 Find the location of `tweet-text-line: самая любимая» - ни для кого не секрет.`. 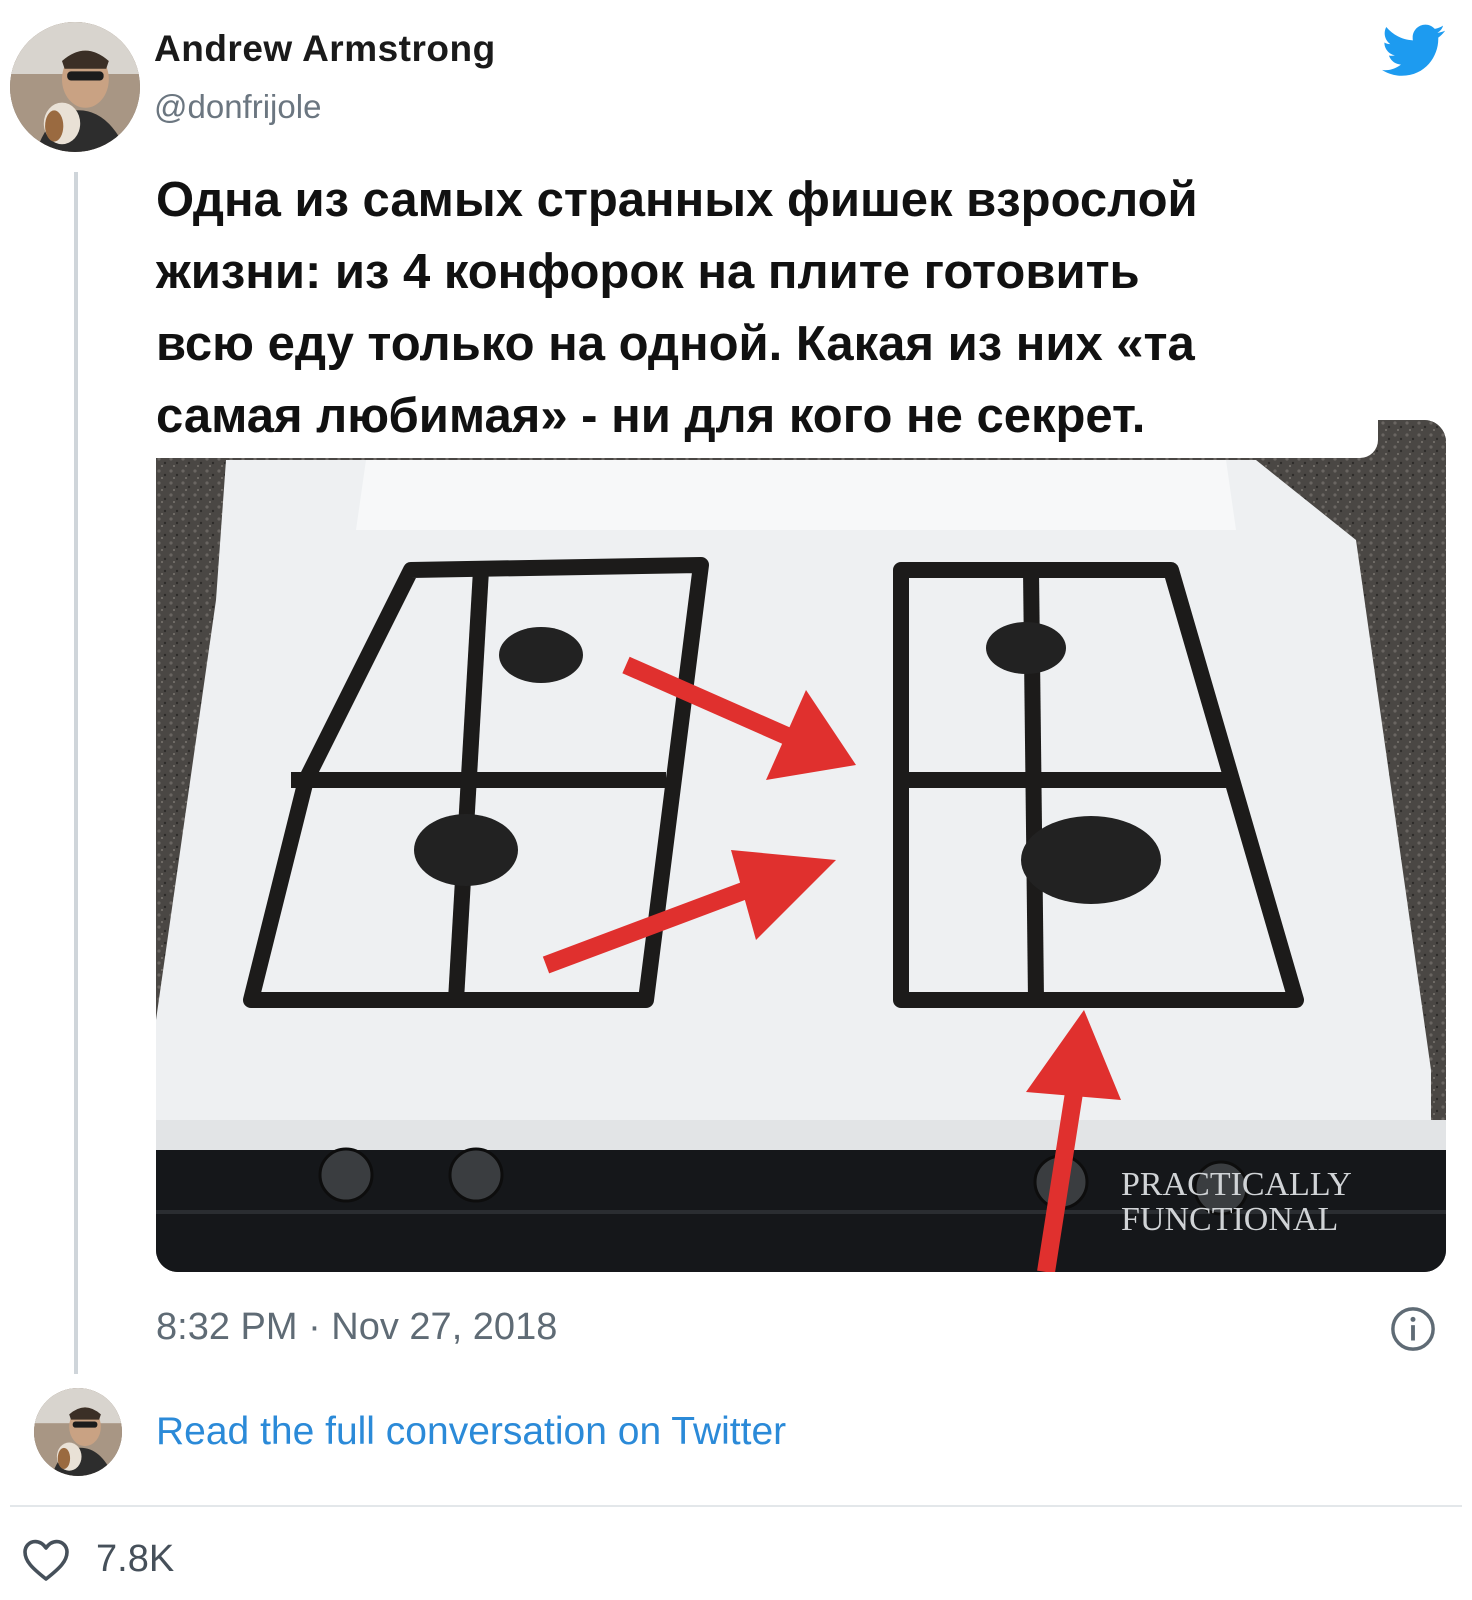

tweet-text-line: самая любимая» - ни для кого не секрет. is located at coordinates (651, 416).